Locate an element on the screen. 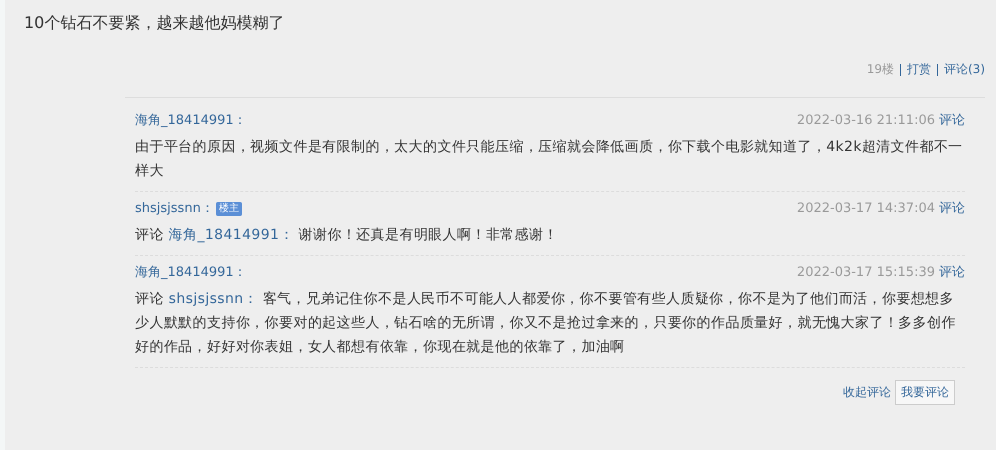 This screenshot has width=996, height=450. reply-time: 2022-03-17 15:15:39 is located at coordinates (865, 273).